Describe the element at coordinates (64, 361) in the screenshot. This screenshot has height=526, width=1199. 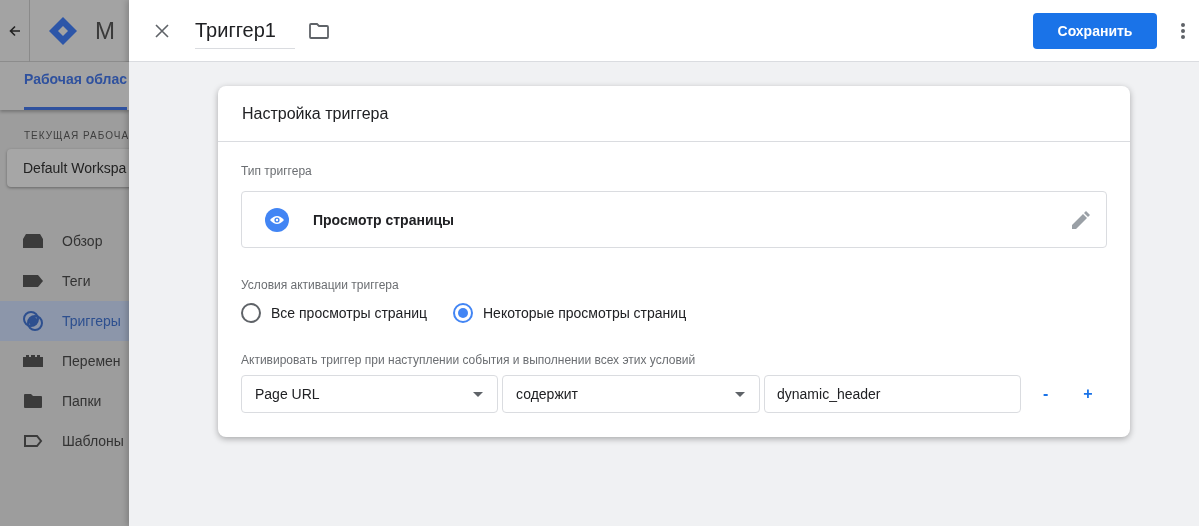
I see `nav-item: Перемен` at that location.